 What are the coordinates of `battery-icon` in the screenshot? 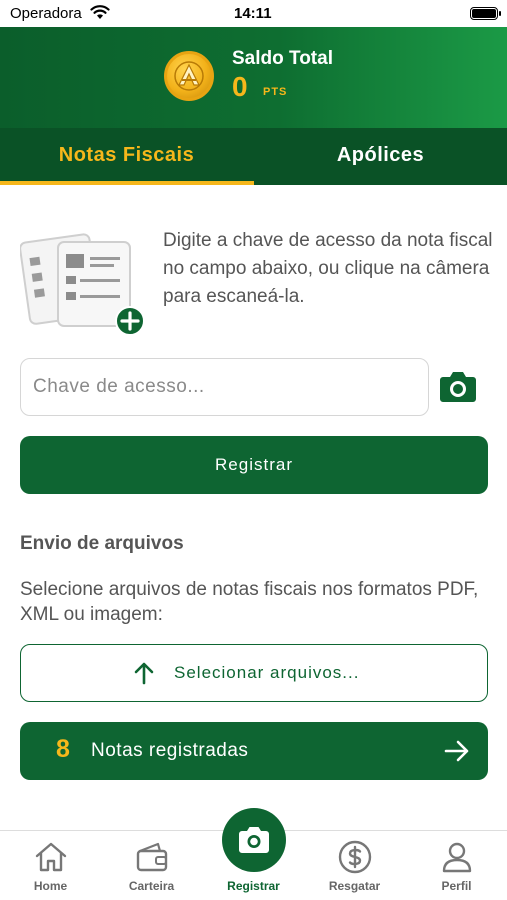 It's located at (485, 13).